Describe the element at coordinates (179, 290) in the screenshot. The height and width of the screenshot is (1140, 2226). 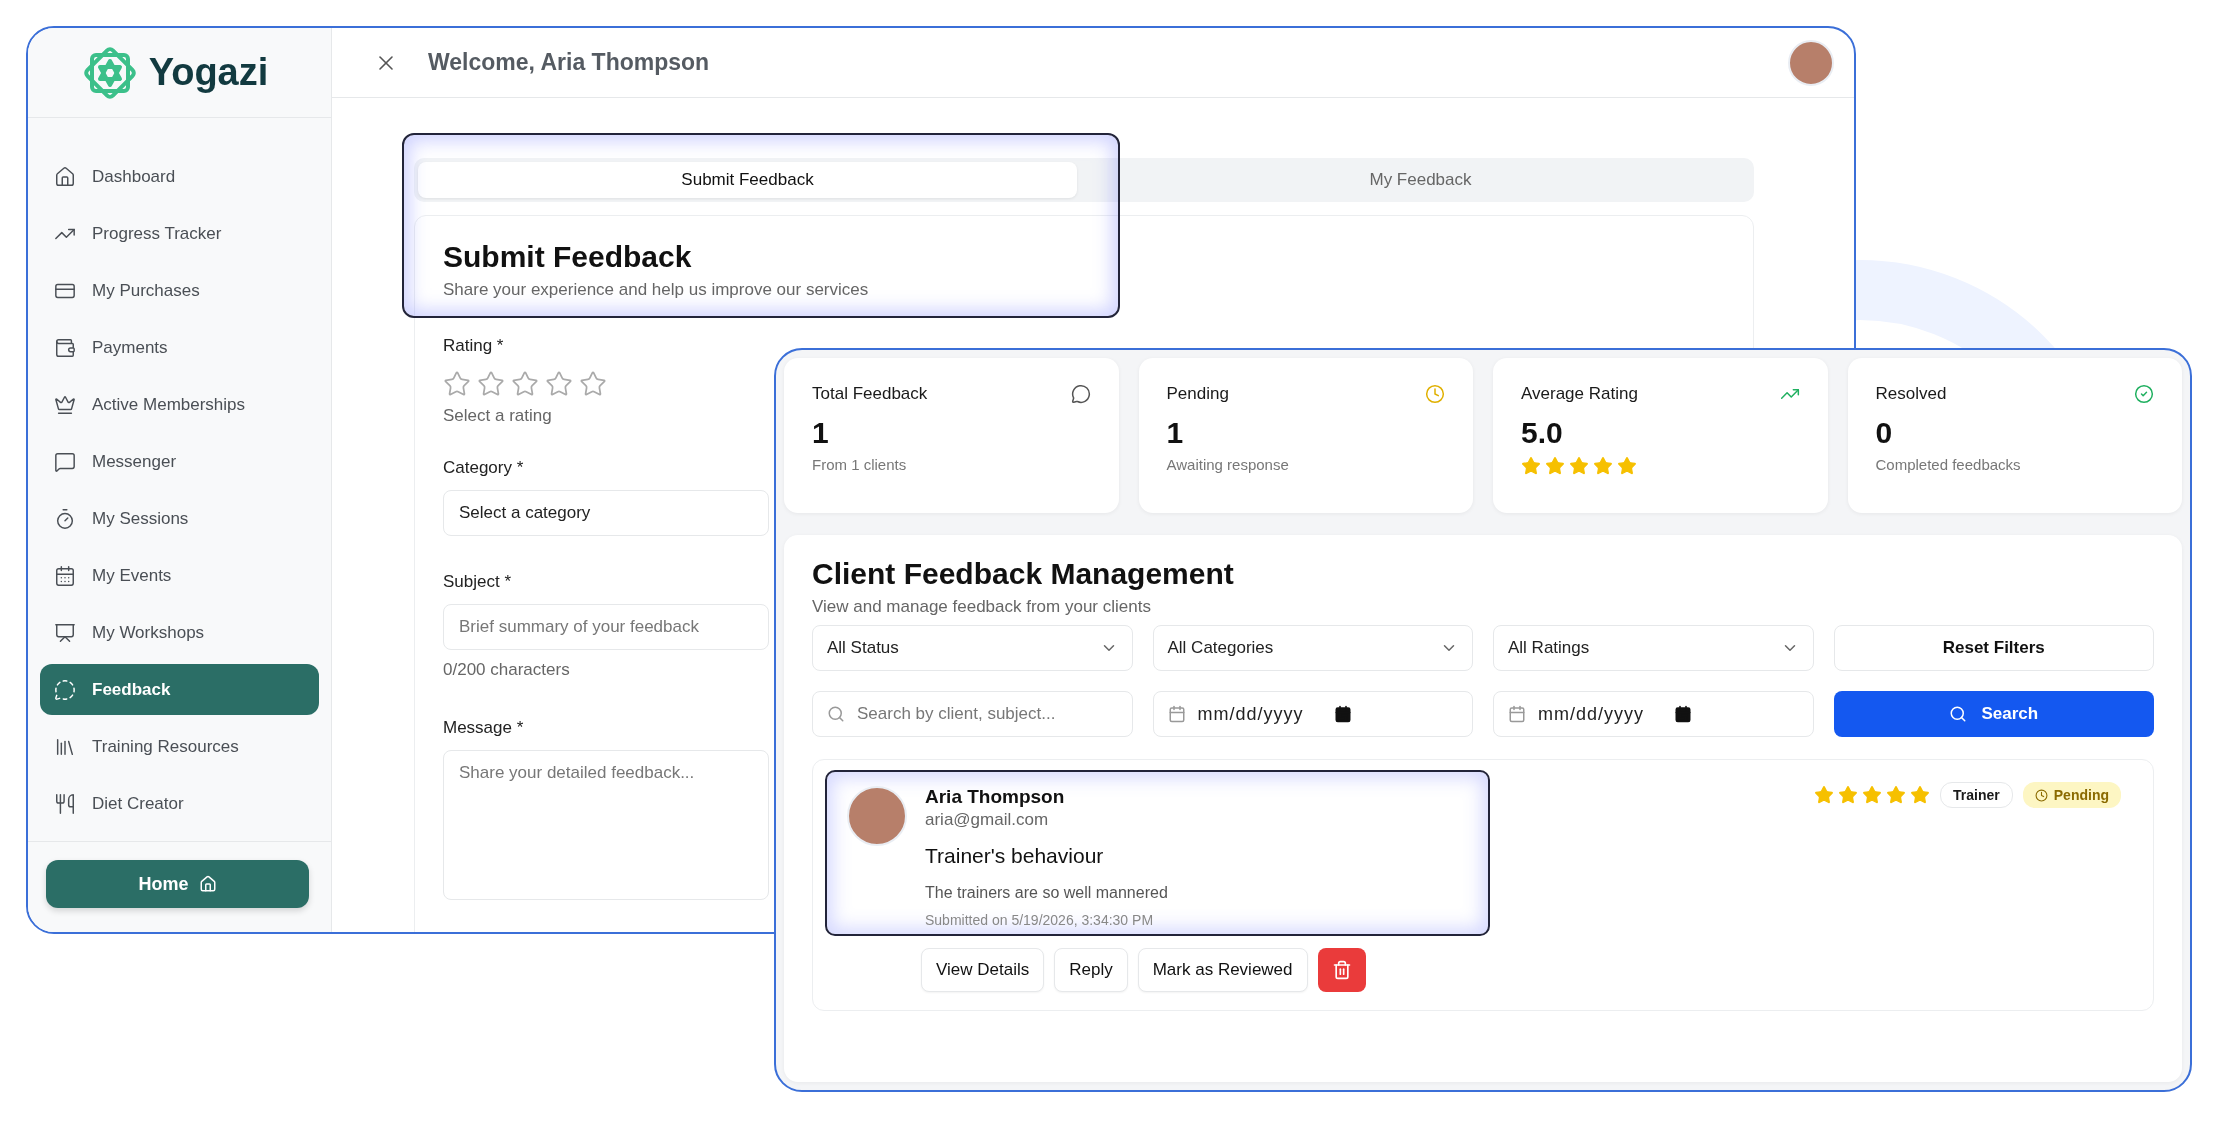
I see `sidebar-item: My Purchases` at that location.